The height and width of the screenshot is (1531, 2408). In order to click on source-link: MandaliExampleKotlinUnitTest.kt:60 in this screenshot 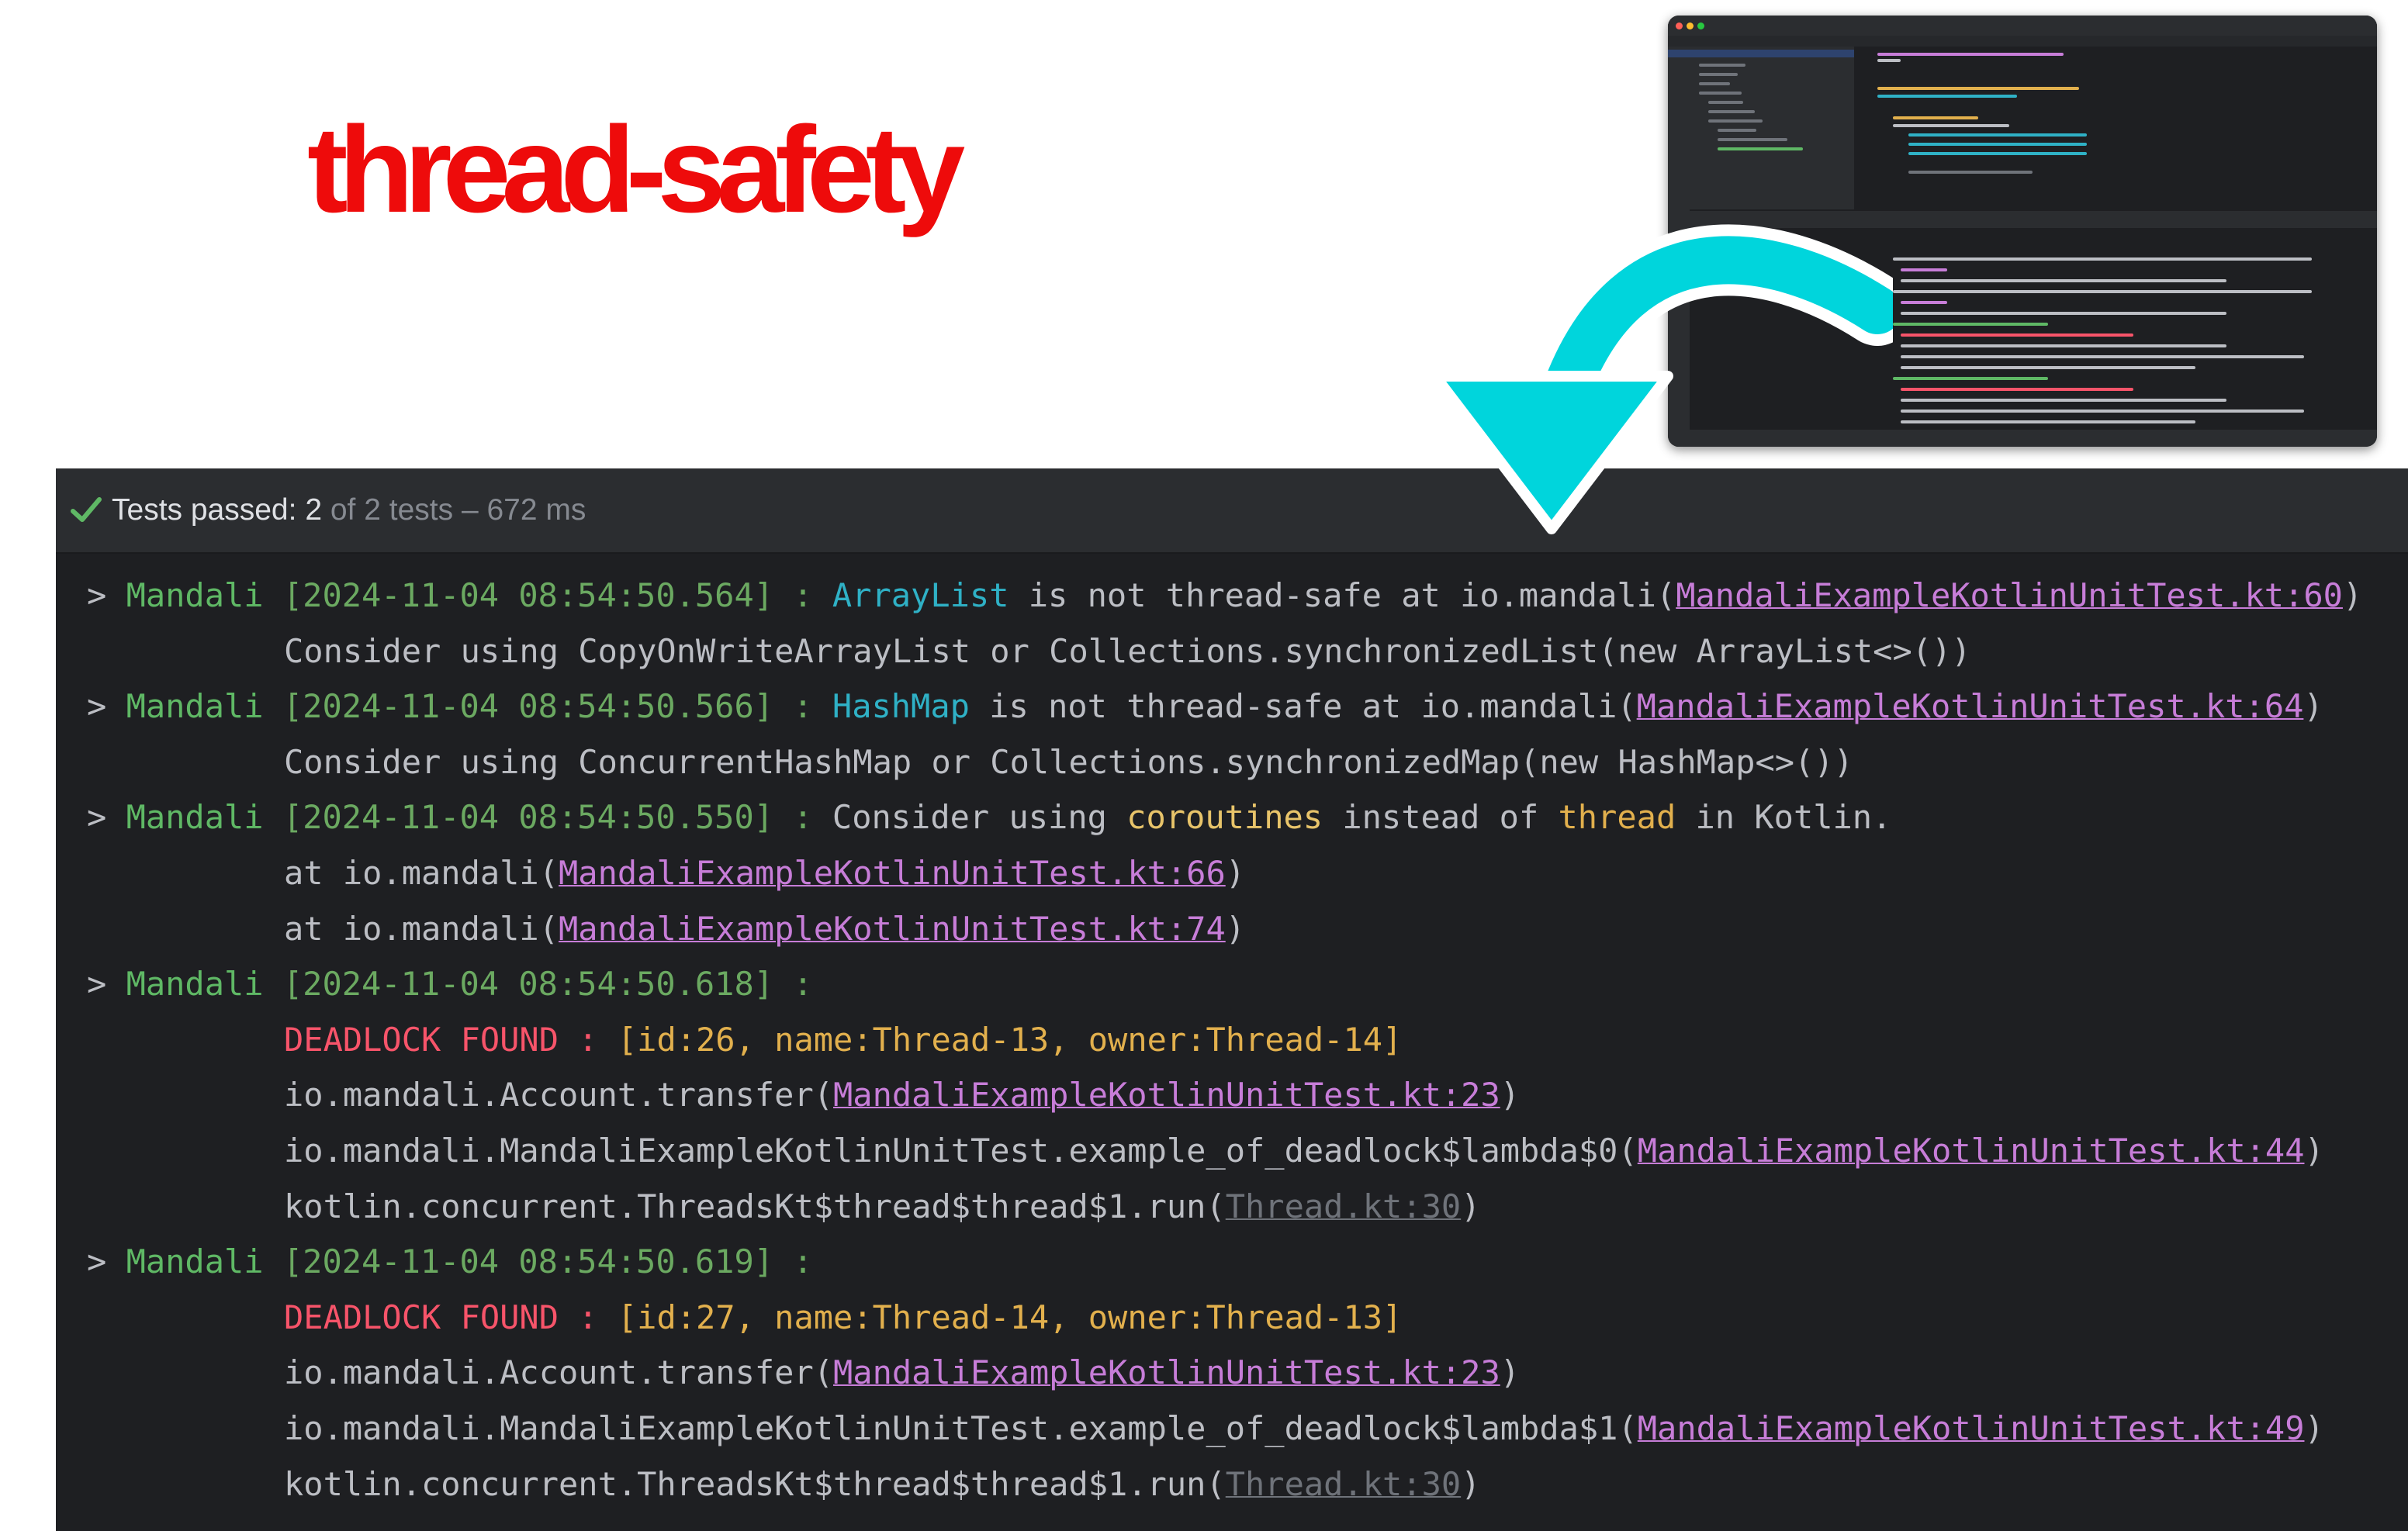, I will do `click(2009, 595)`.